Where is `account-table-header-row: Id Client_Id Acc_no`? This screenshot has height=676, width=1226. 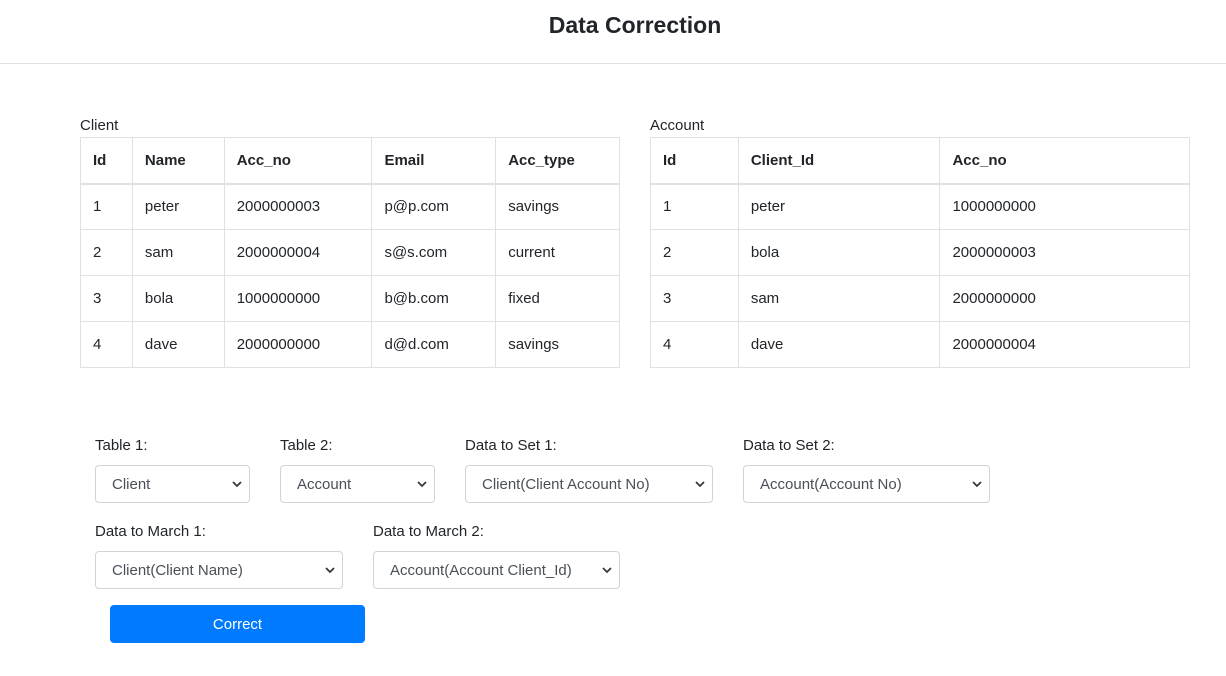 account-table-header-row: Id Client_Id Acc_no is located at coordinates (920, 161).